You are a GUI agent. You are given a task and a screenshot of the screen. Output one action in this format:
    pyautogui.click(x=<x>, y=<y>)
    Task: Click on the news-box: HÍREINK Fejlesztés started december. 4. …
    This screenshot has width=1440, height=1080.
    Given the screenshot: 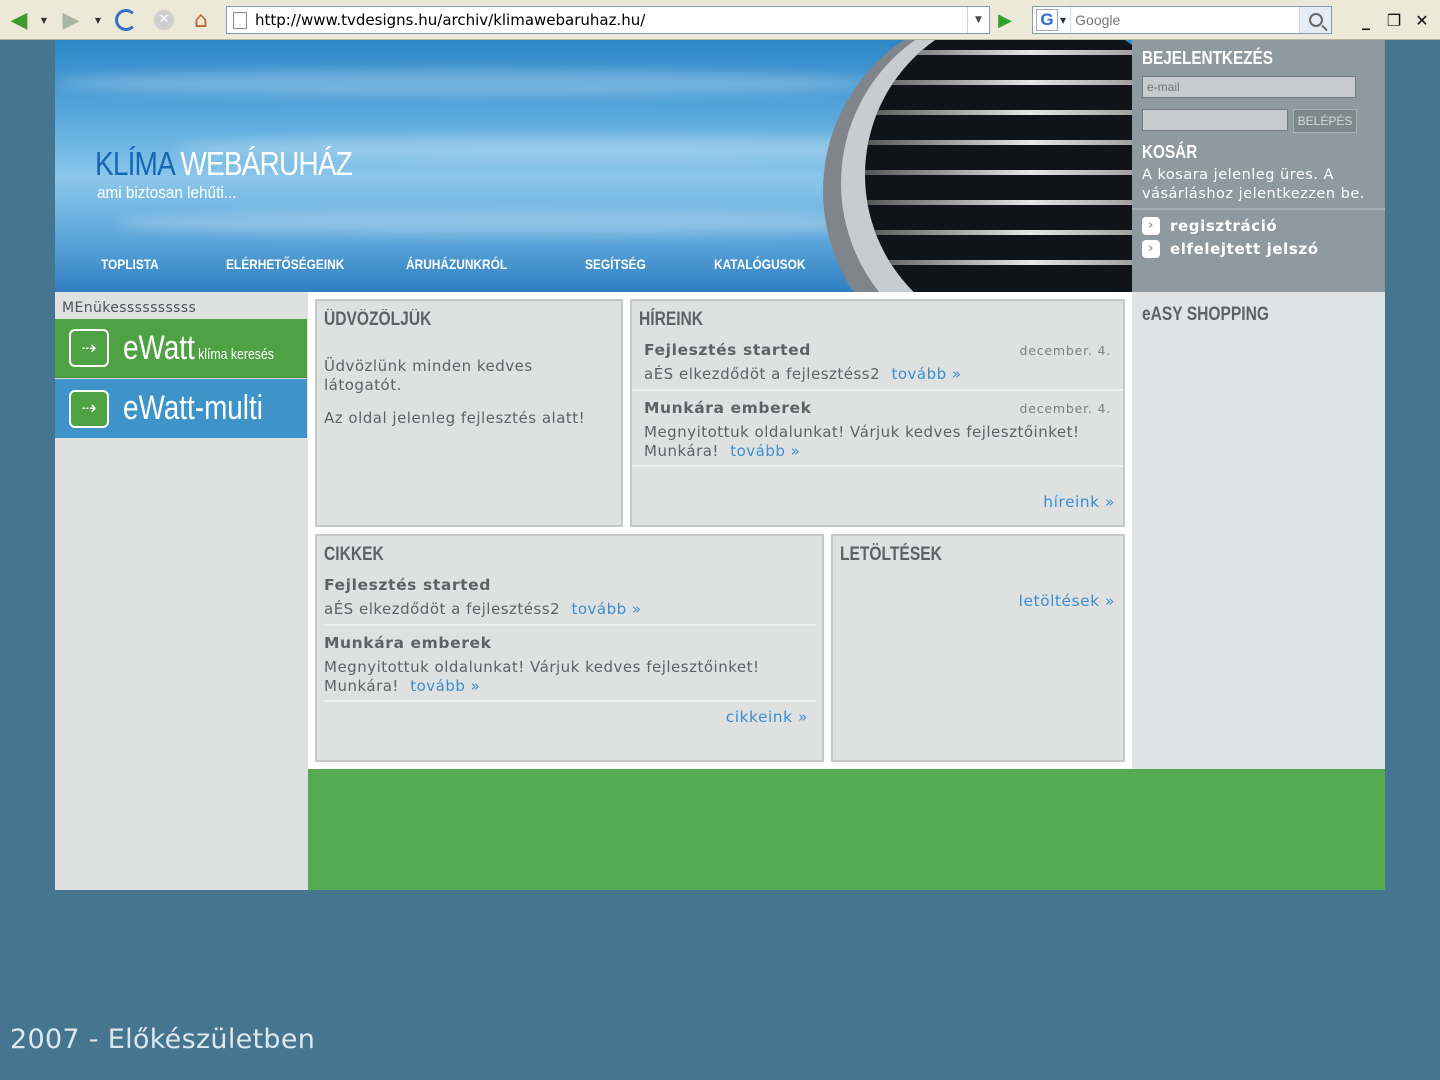 What is the action you would take?
    pyautogui.click(x=877, y=413)
    